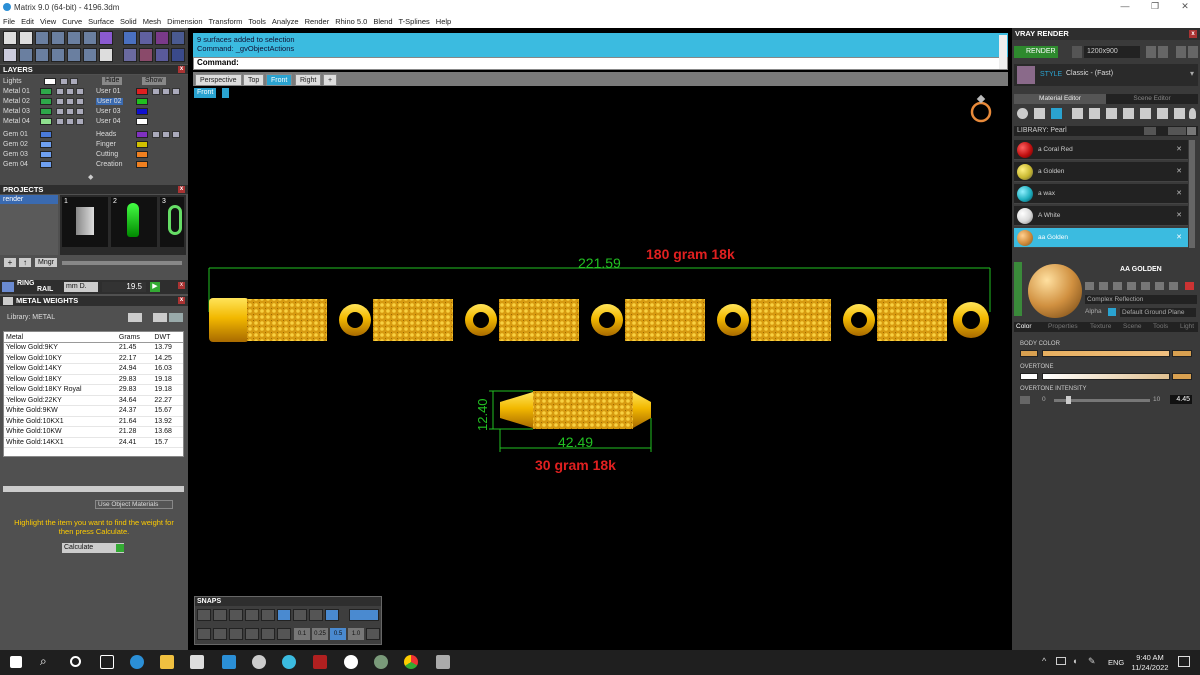  What do you see at coordinates (93, 348) in the screenshot?
I see `table-row: Yellow Gold:9KY 21.45 13.79` at bounding box center [93, 348].